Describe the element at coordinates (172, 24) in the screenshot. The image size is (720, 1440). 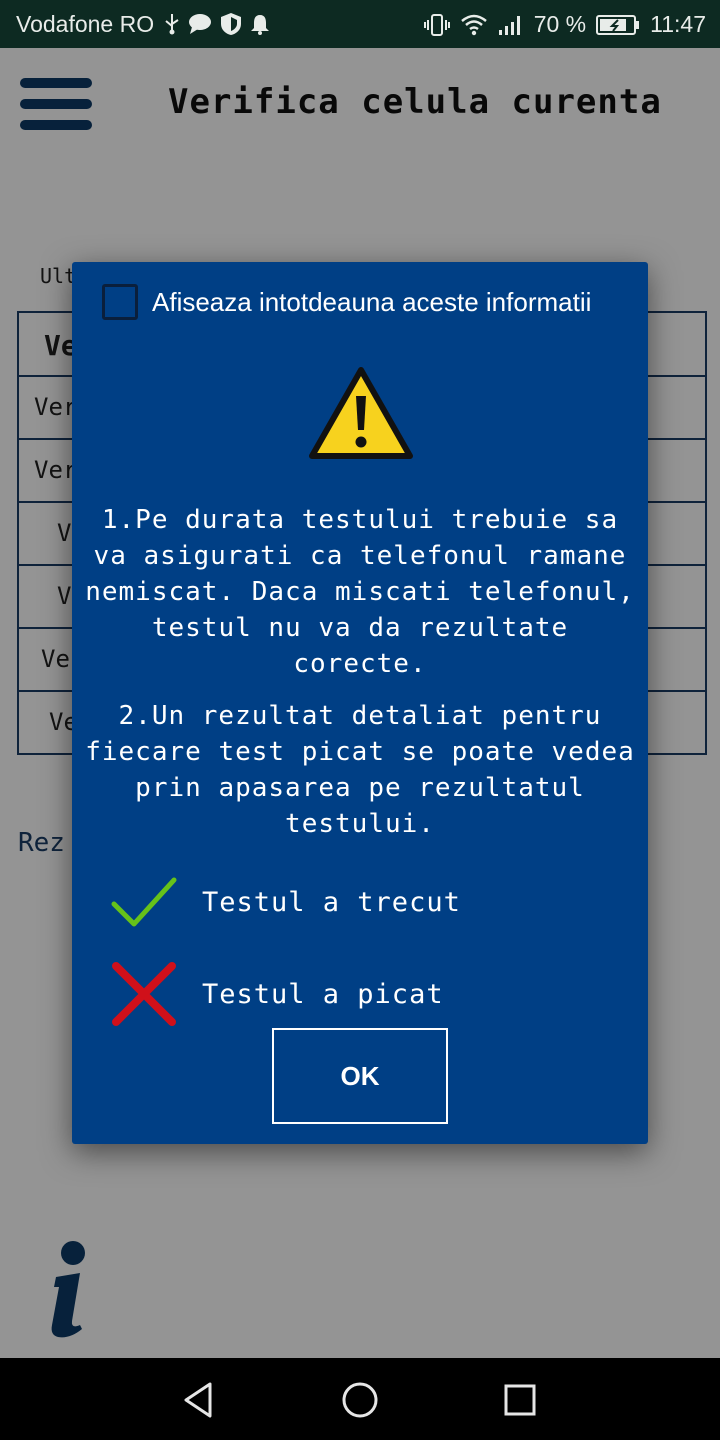
I see `usb-icon` at that location.